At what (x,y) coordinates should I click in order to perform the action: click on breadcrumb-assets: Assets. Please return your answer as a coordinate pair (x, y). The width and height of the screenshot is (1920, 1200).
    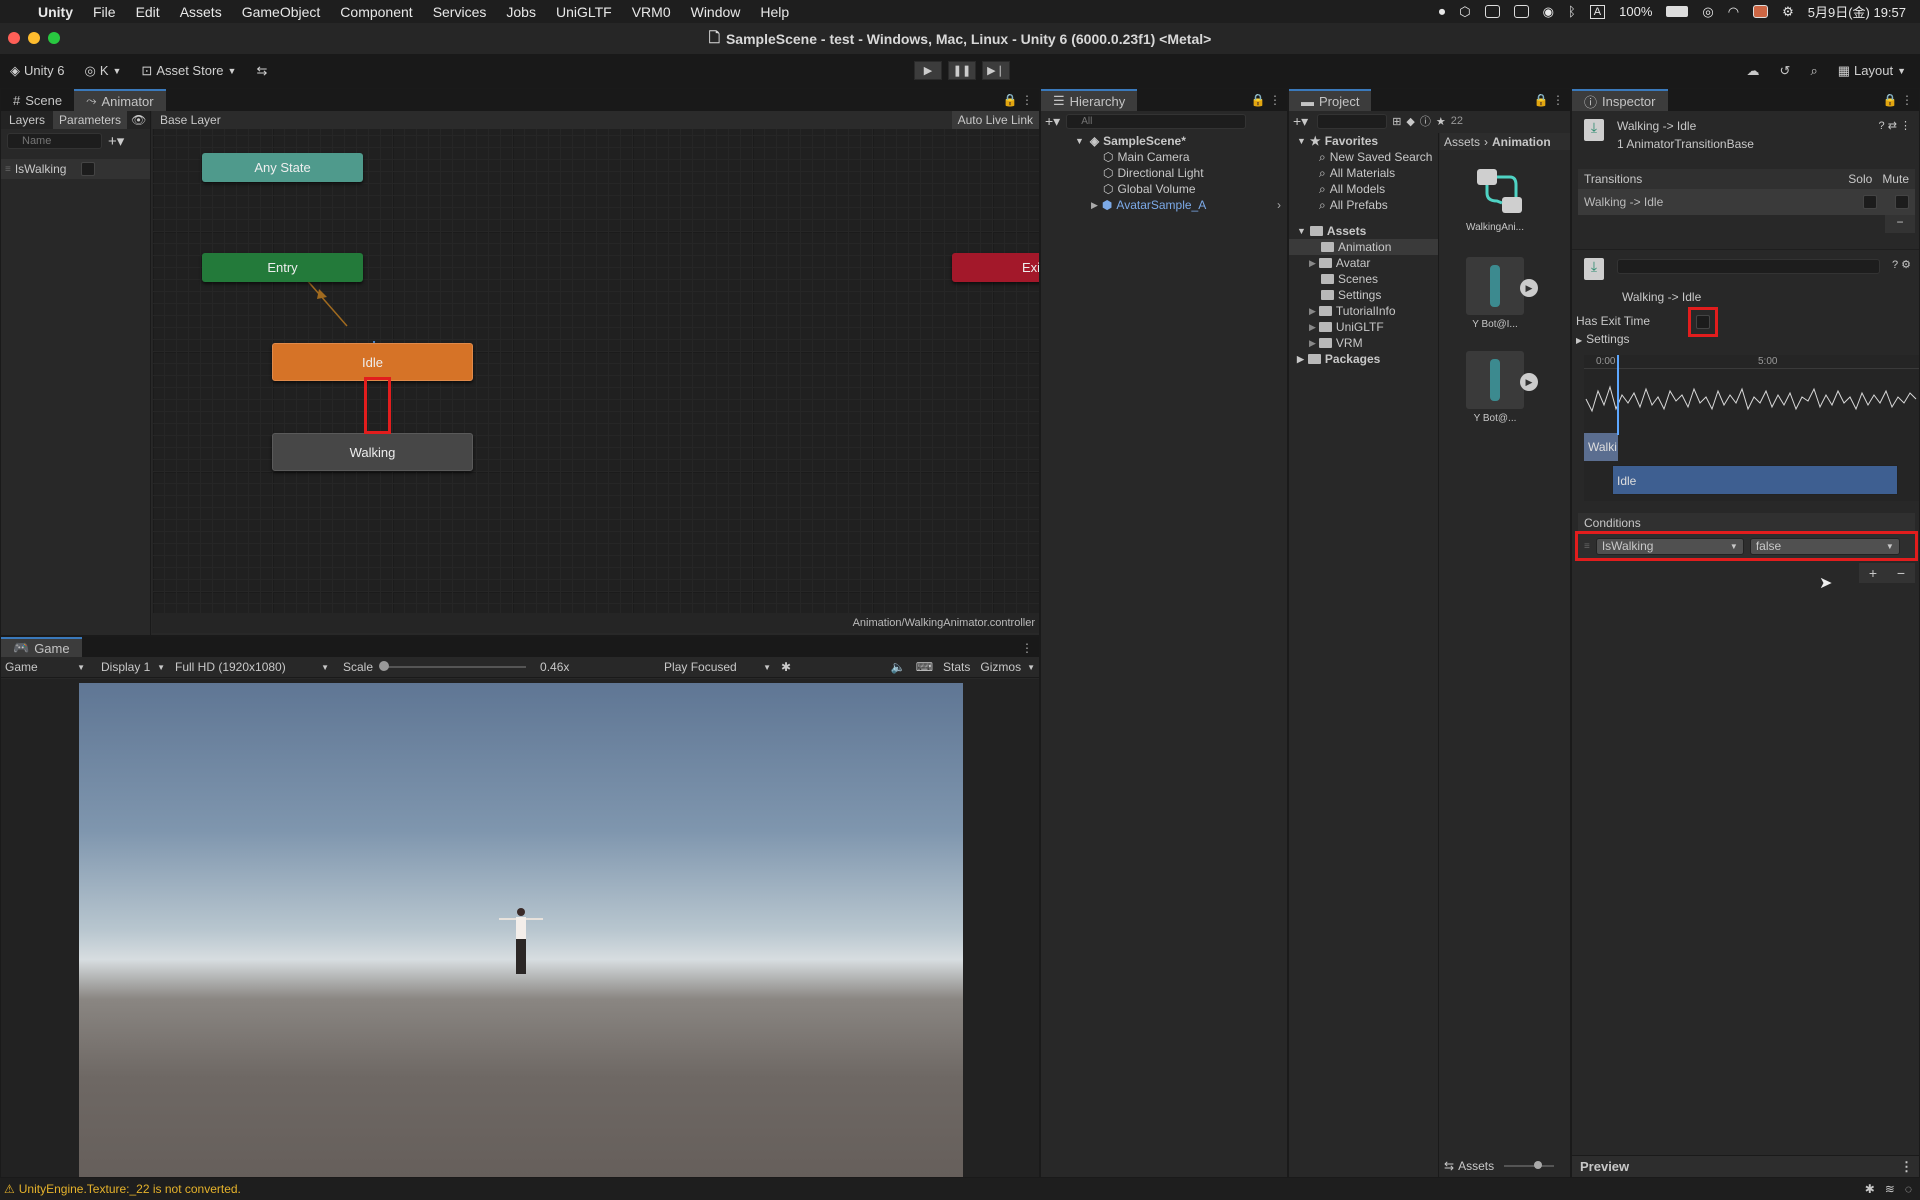
    Looking at the image, I should click on (1462, 142).